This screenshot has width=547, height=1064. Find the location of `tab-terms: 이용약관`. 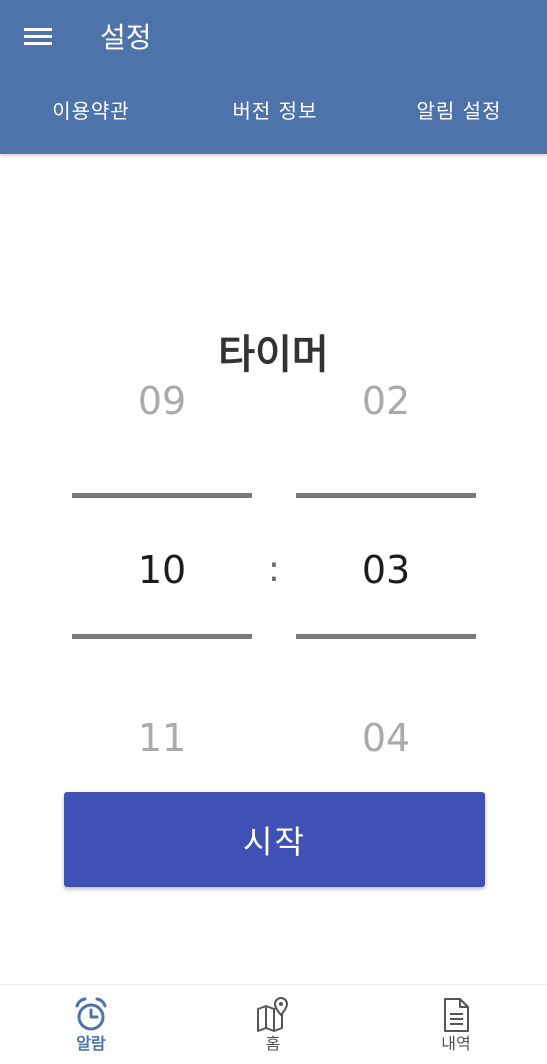

tab-terms: 이용약관 is located at coordinates (91, 111).